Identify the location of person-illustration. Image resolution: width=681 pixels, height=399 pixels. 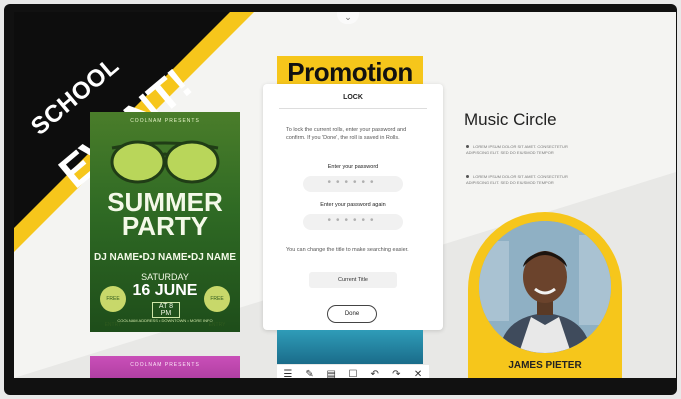
(545, 287).